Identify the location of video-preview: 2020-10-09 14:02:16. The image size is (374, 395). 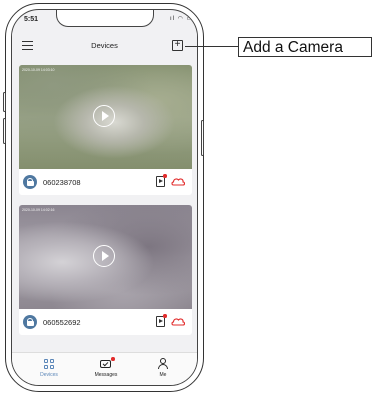
(105, 257).